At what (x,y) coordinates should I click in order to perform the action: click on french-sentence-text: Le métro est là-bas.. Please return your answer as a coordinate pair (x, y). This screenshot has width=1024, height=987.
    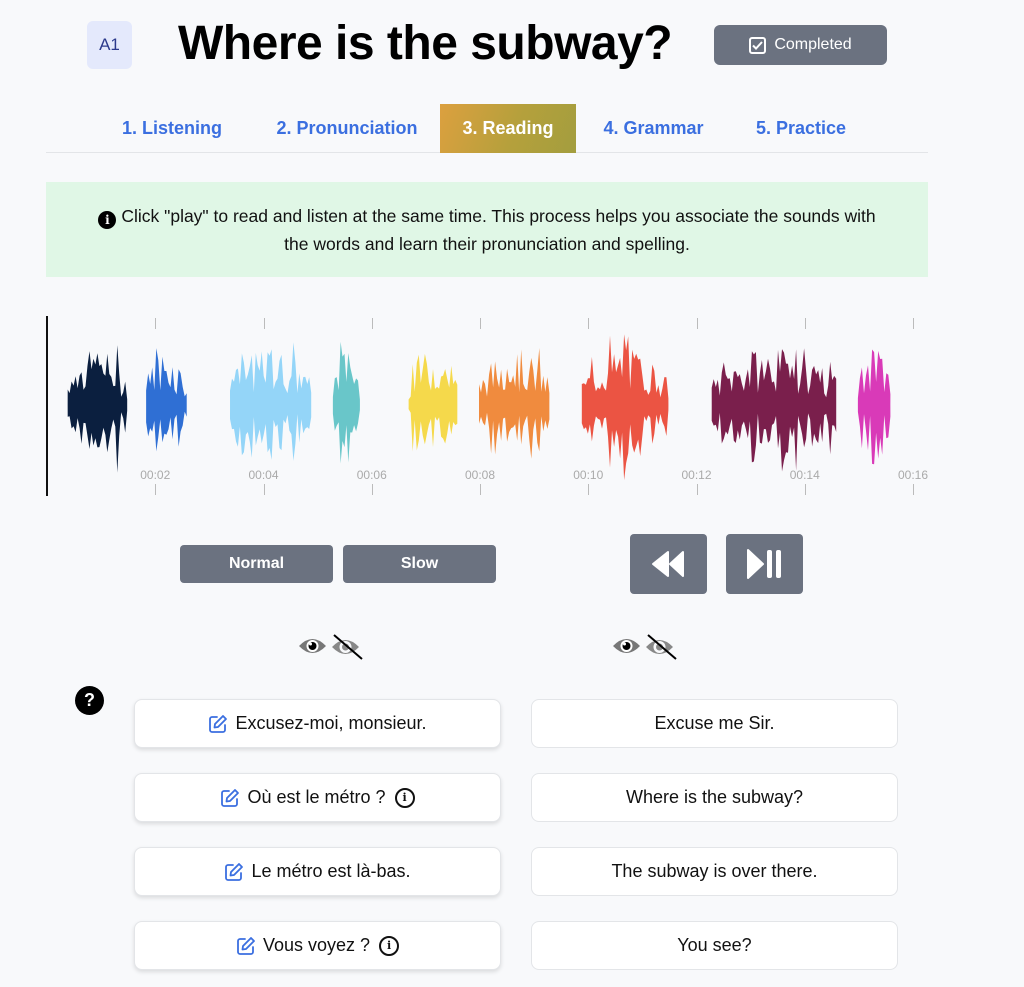
    Looking at the image, I should click on (331, 871).